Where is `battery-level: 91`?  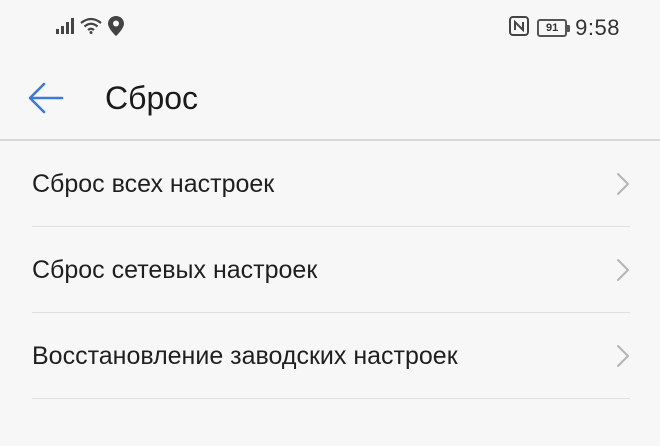 battery-level: 91 is located at coordinates (552, 27).